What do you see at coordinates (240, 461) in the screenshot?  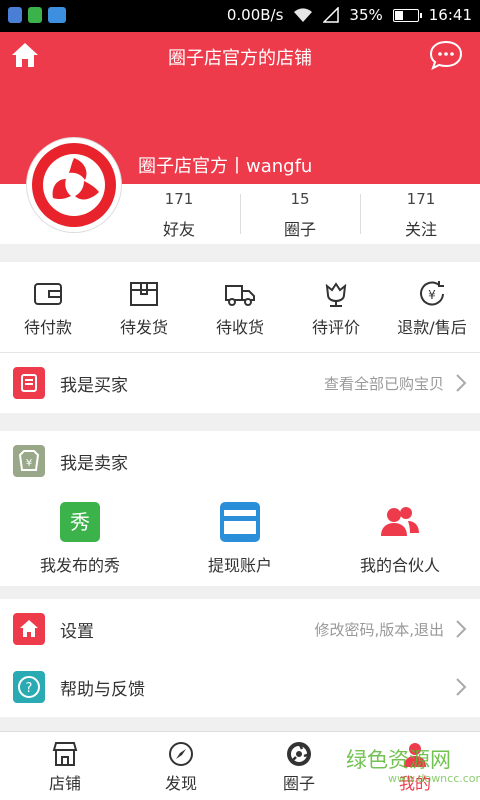 I see `seller-row: ¥ 我是卖家` at bounding box center [240, 461].